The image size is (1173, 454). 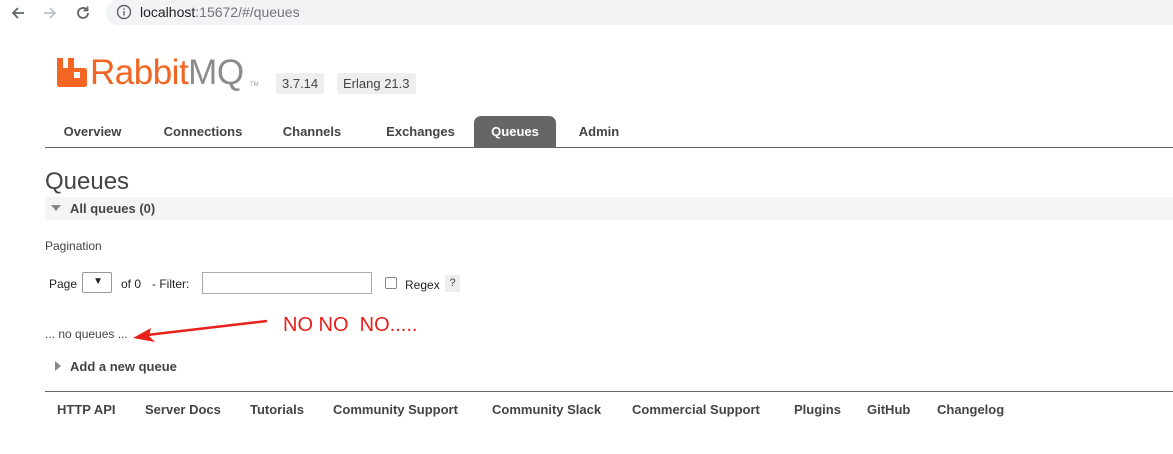 I want to click on footer-link-http-api: HTTP API, so click(x=86, y=409).